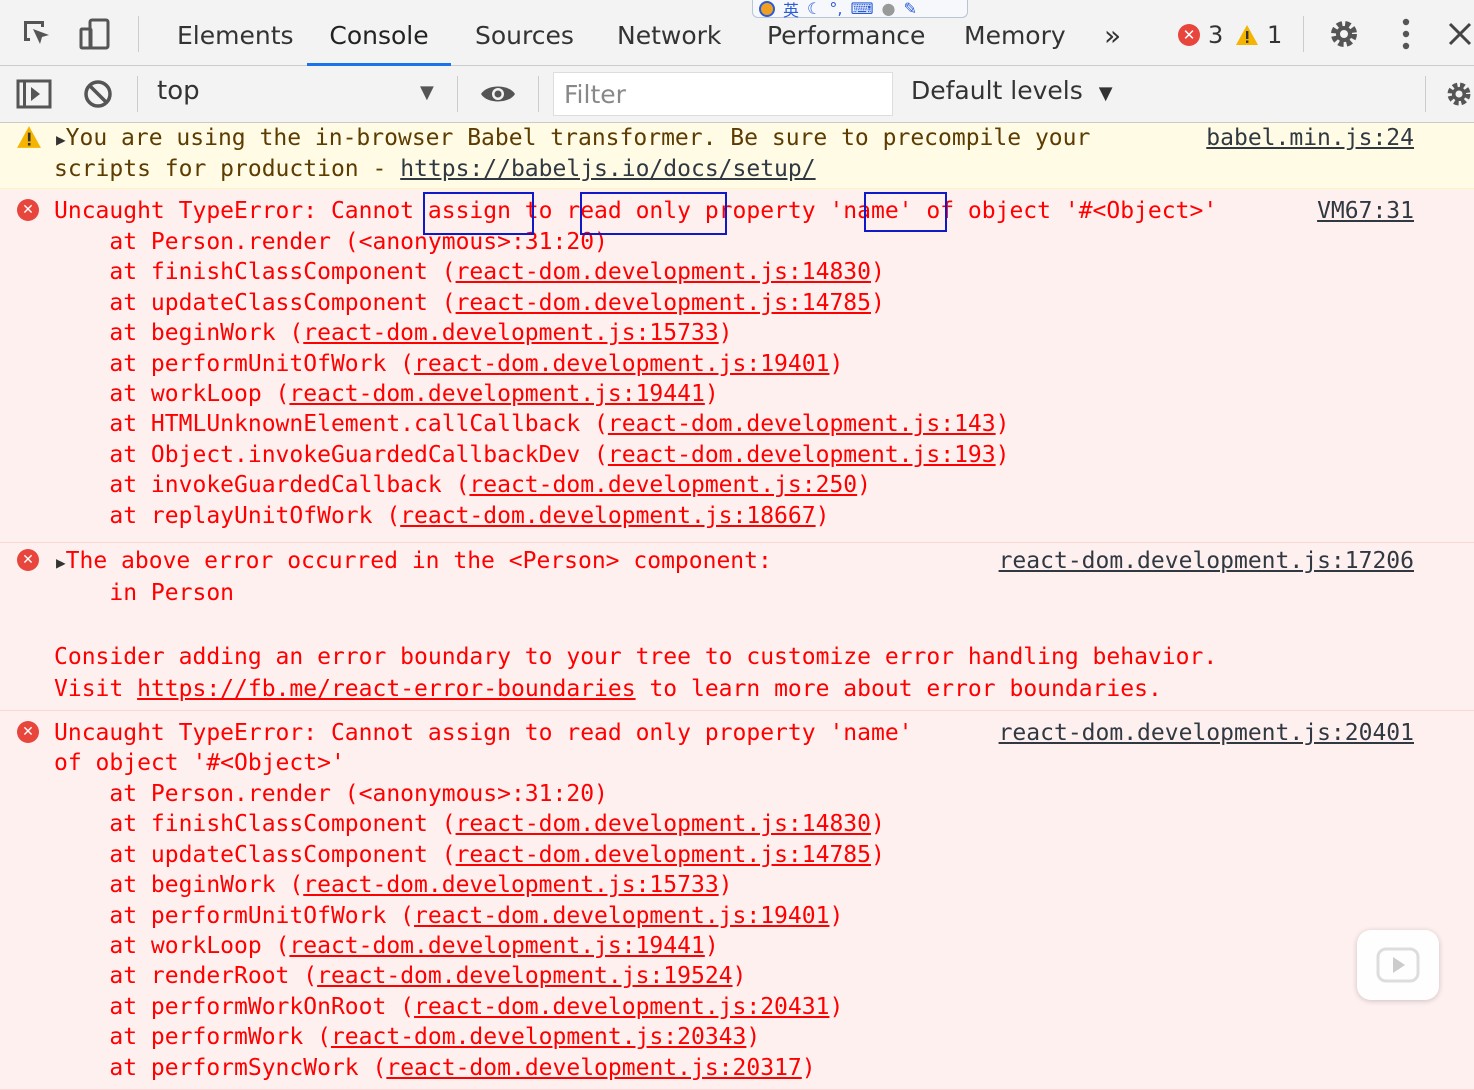  What do you see at coordinates (607, 516) in the screenshot?
I see `stack-frame-link: react-dom.development.js:18667` at bounding box center [607, 516].